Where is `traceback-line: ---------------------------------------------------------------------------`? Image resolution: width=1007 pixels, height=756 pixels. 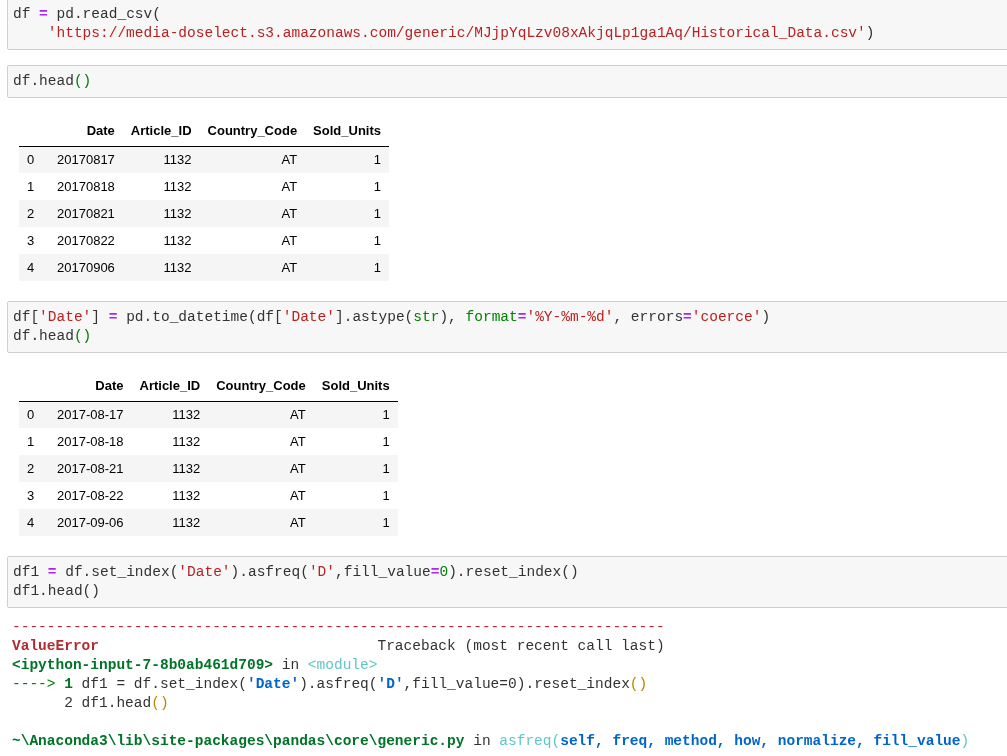
traceback-line: --------------------------------------------------------------------------- is located at coordinates (338, 627).